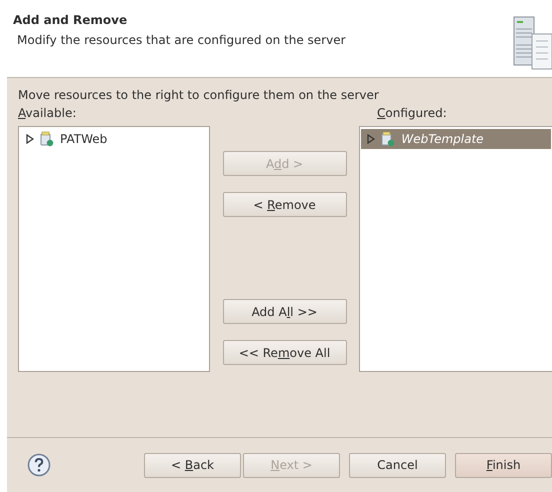 The height and width of the screenshot is (492, 552). Describe the element at coordinates (181, 40) in the screenshot. I see `page-description: Modify the resources that are configured on the server` at that location.